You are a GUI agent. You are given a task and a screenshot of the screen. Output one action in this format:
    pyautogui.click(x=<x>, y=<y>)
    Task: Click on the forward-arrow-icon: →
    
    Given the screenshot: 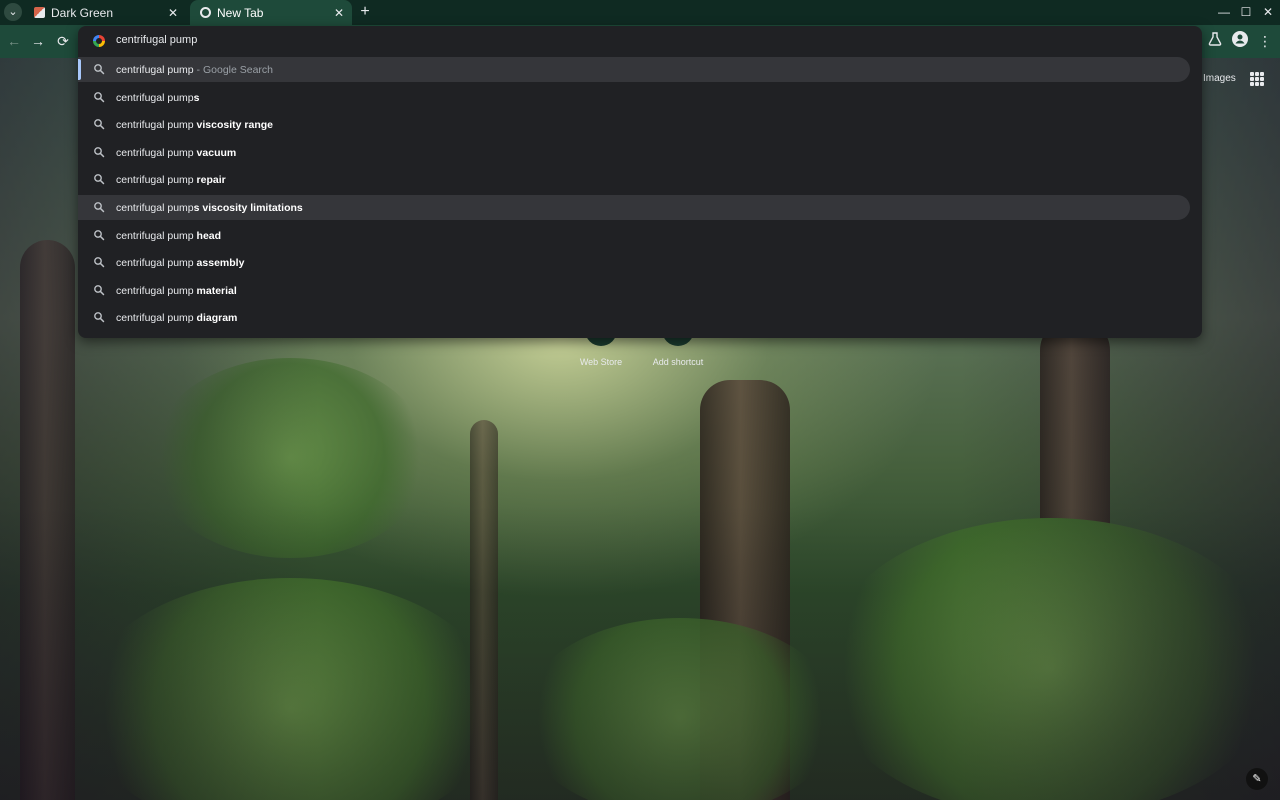 What is the action you would take?
    pyautogui.click(x=38, y=41)
    